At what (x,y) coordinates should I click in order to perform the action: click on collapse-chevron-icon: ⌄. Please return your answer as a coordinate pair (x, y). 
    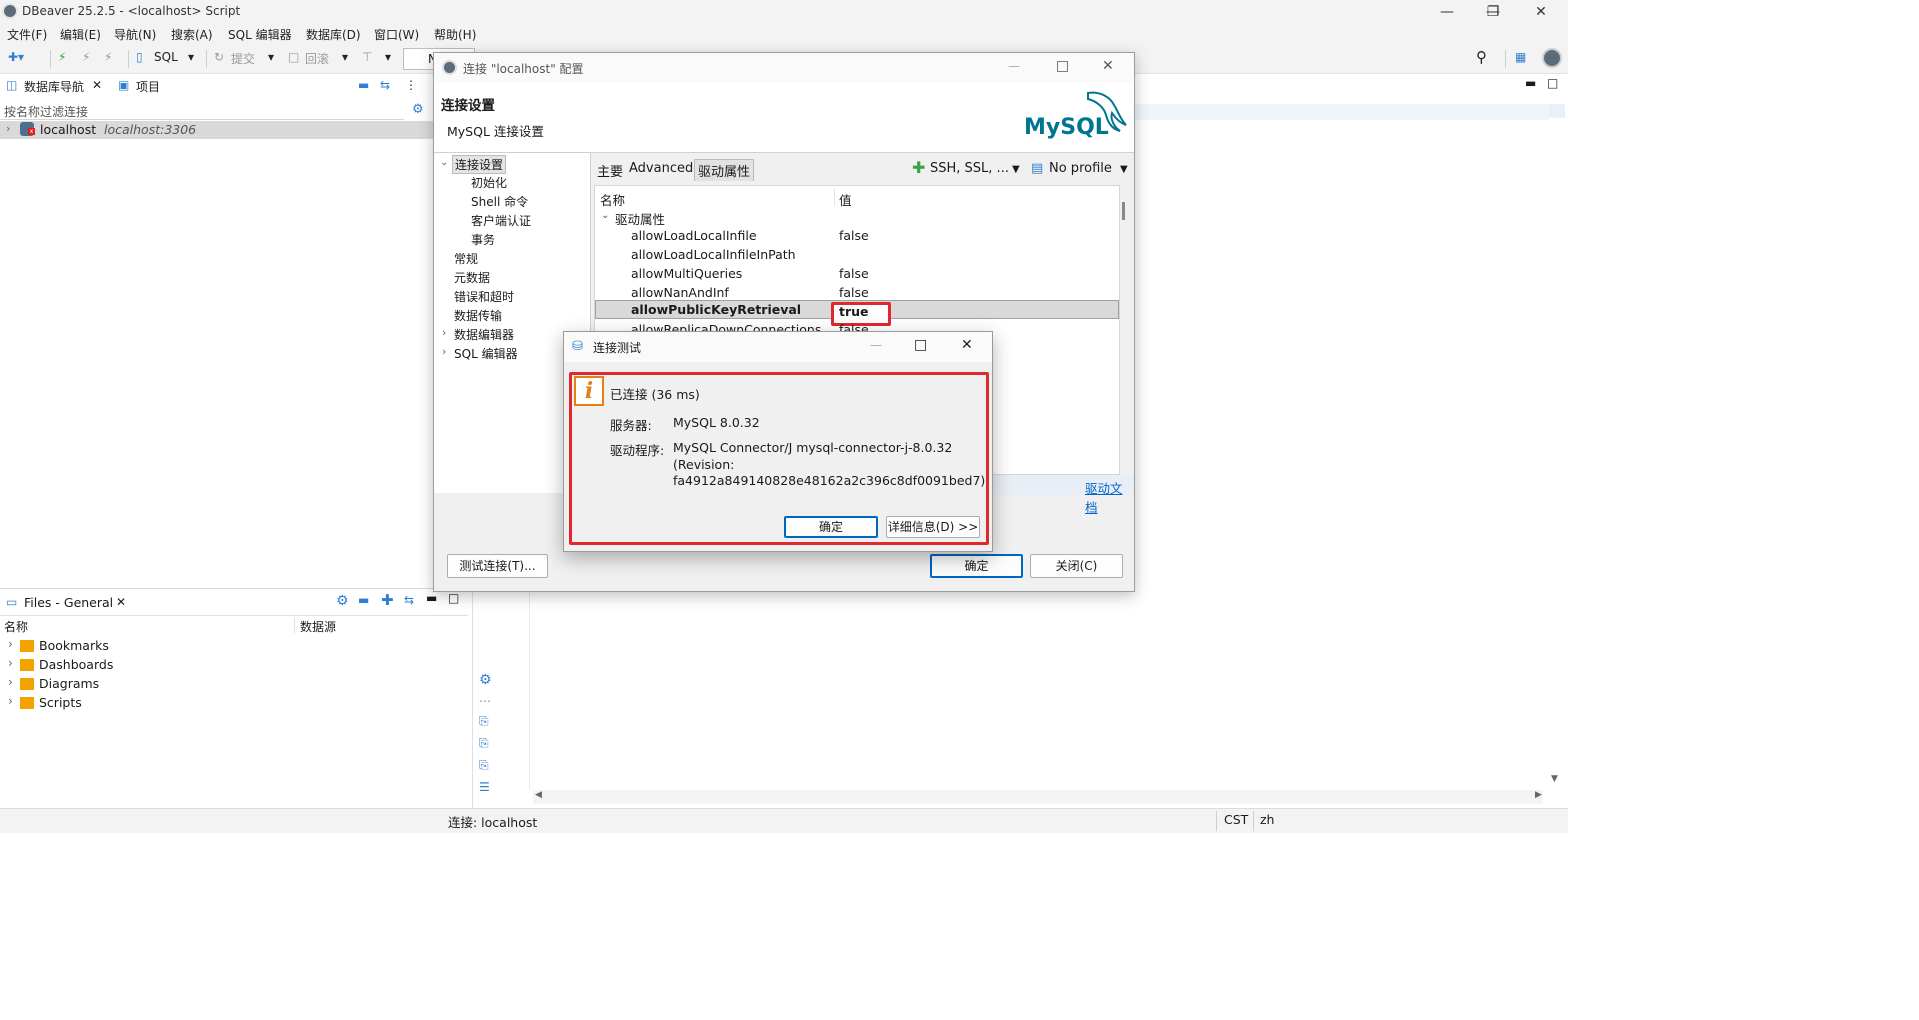
    Looking at the image, I should click on (444, 162).